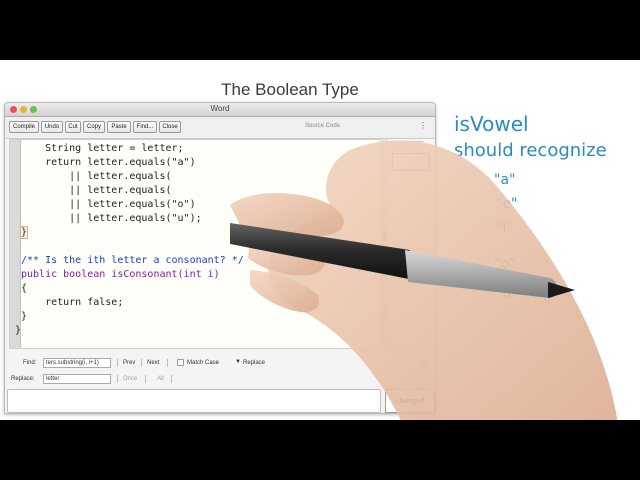  Describe the element at coordinates (129, 363) in the screenshot. I see `find-prev-button: Prev` at that location.